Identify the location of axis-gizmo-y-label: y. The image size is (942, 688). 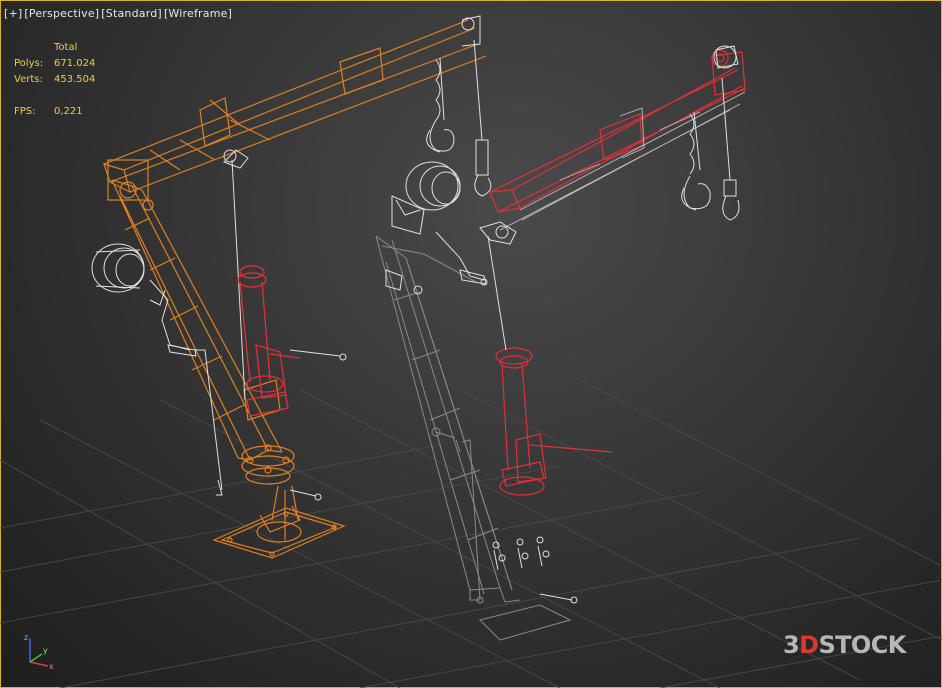
(45, 650).